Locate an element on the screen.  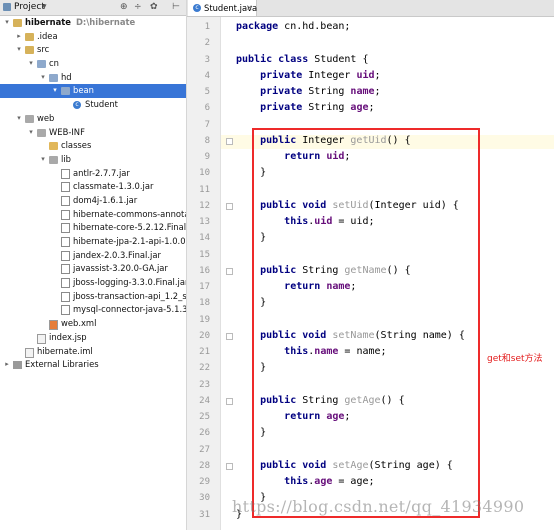
tree-item: web.xml is located at coordinates (93, 324).